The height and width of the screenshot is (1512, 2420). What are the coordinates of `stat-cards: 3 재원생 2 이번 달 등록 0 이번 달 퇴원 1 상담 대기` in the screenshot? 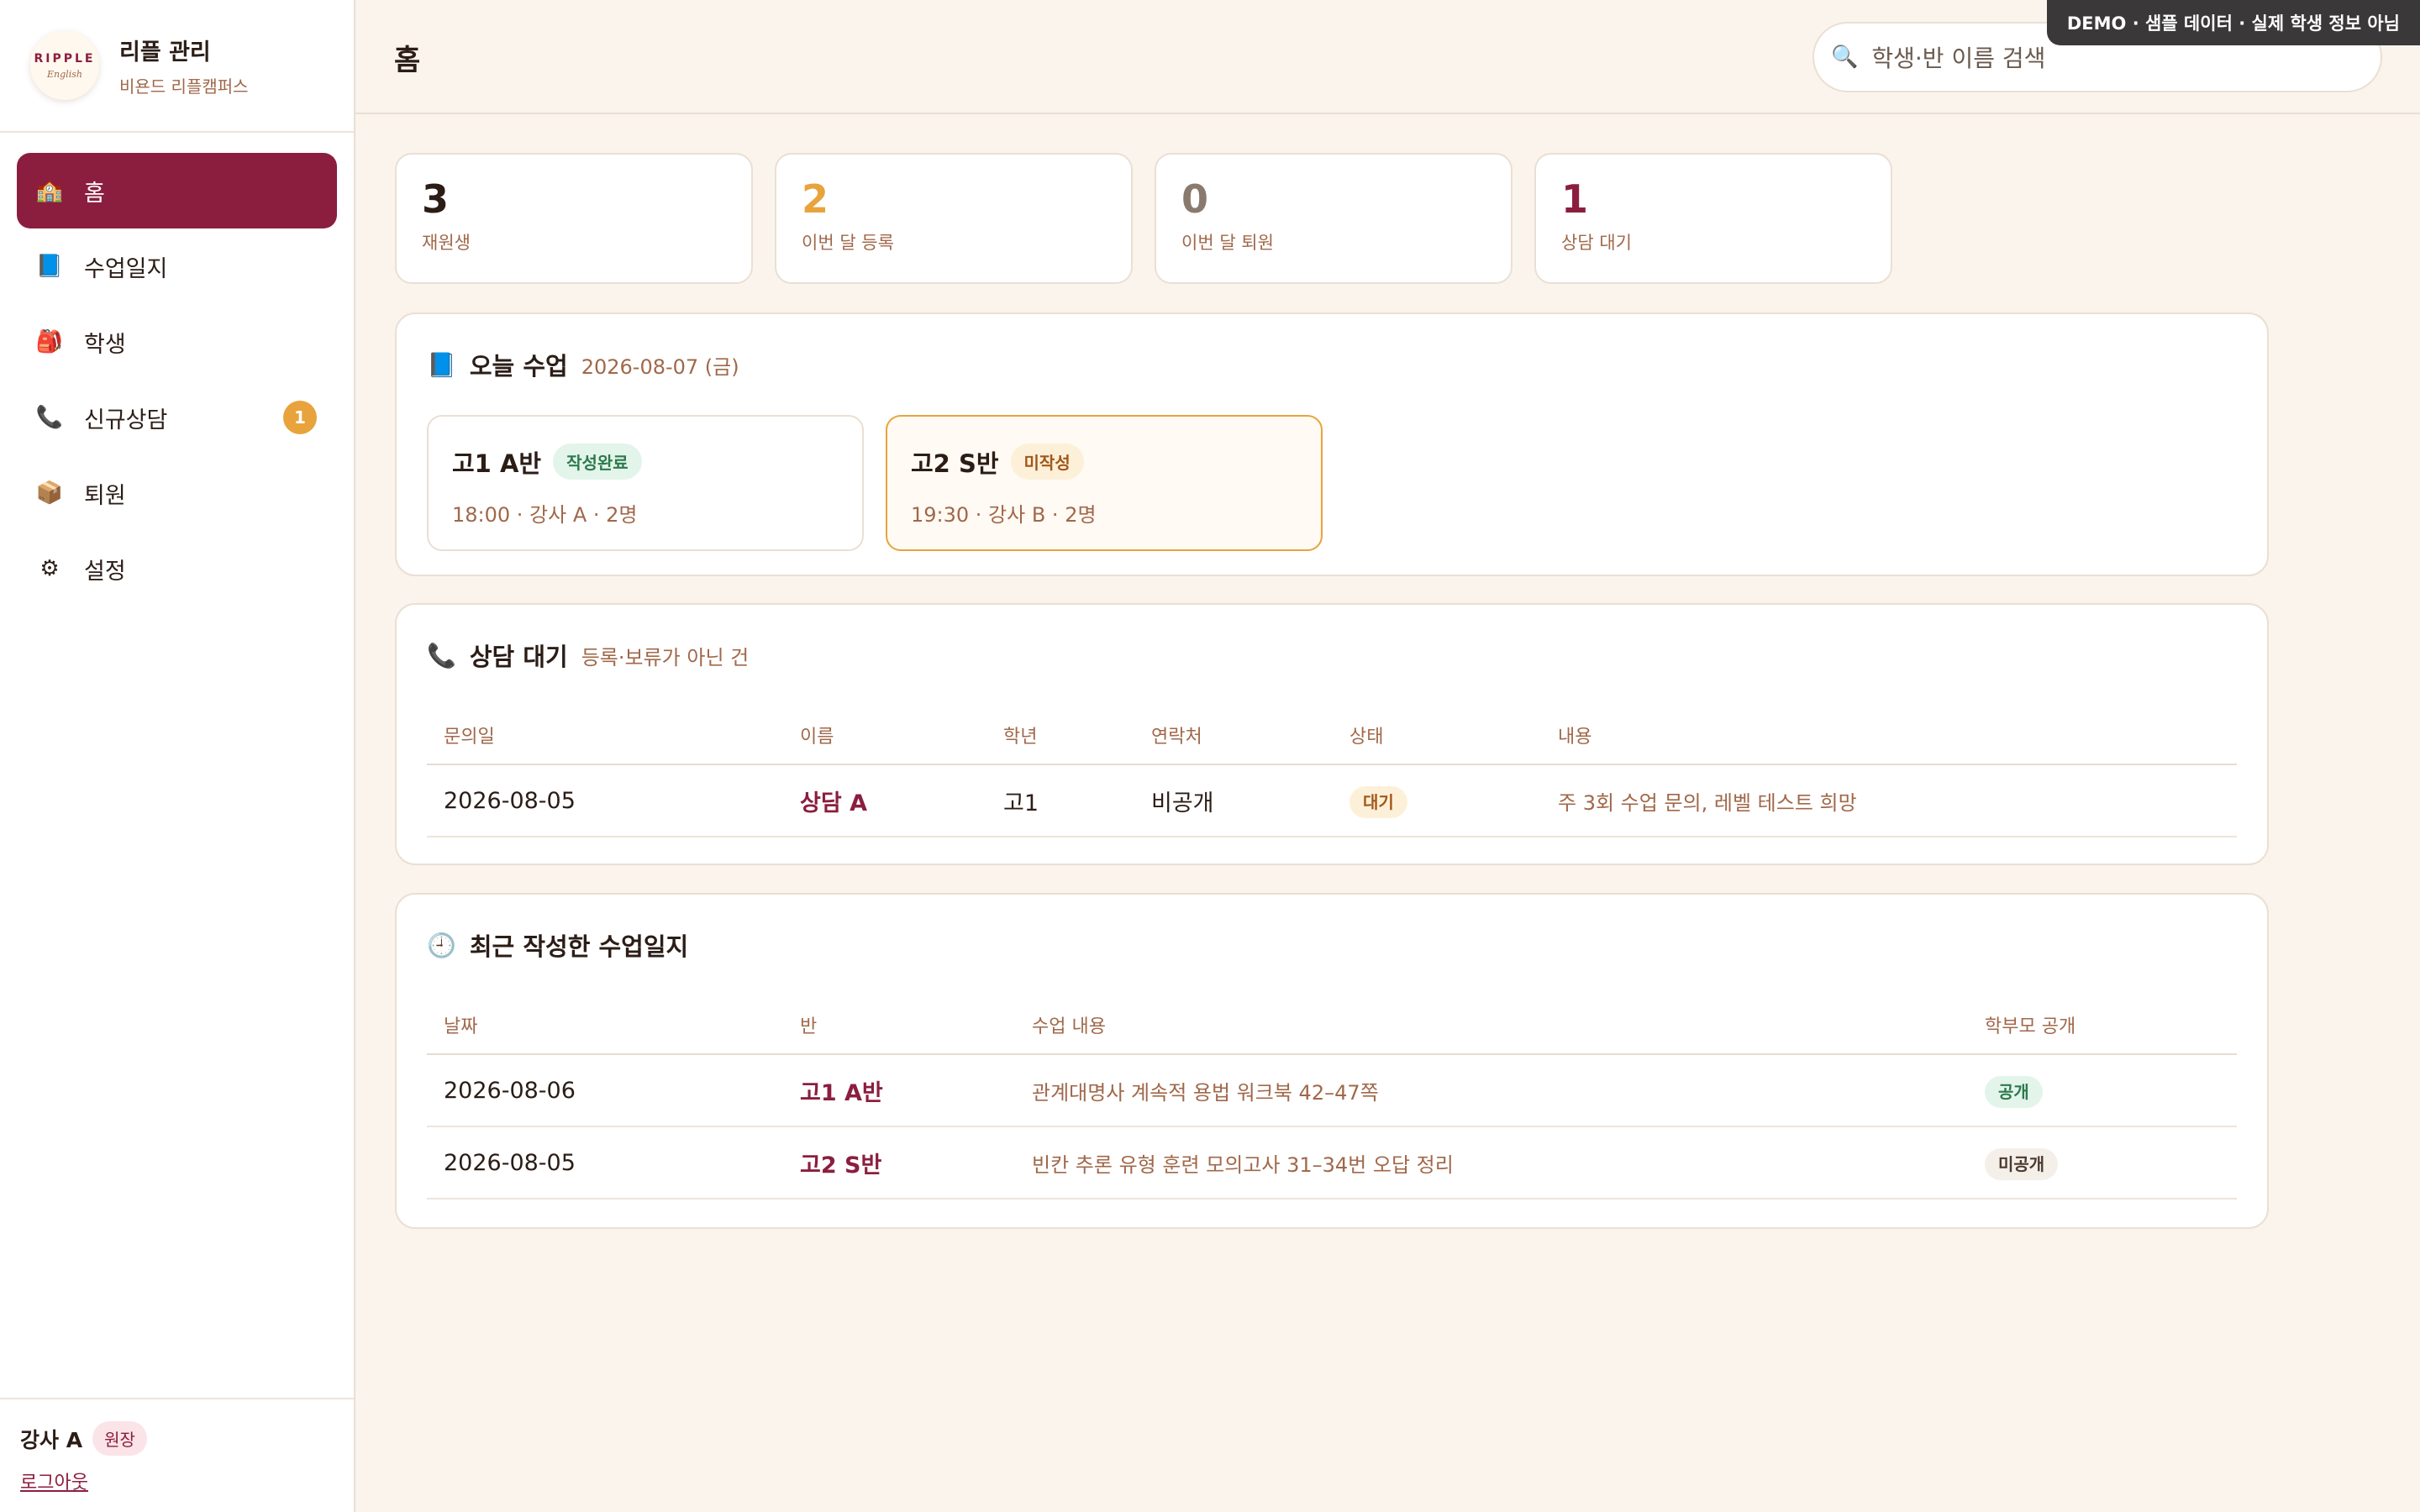 It's located at (1143, 218).